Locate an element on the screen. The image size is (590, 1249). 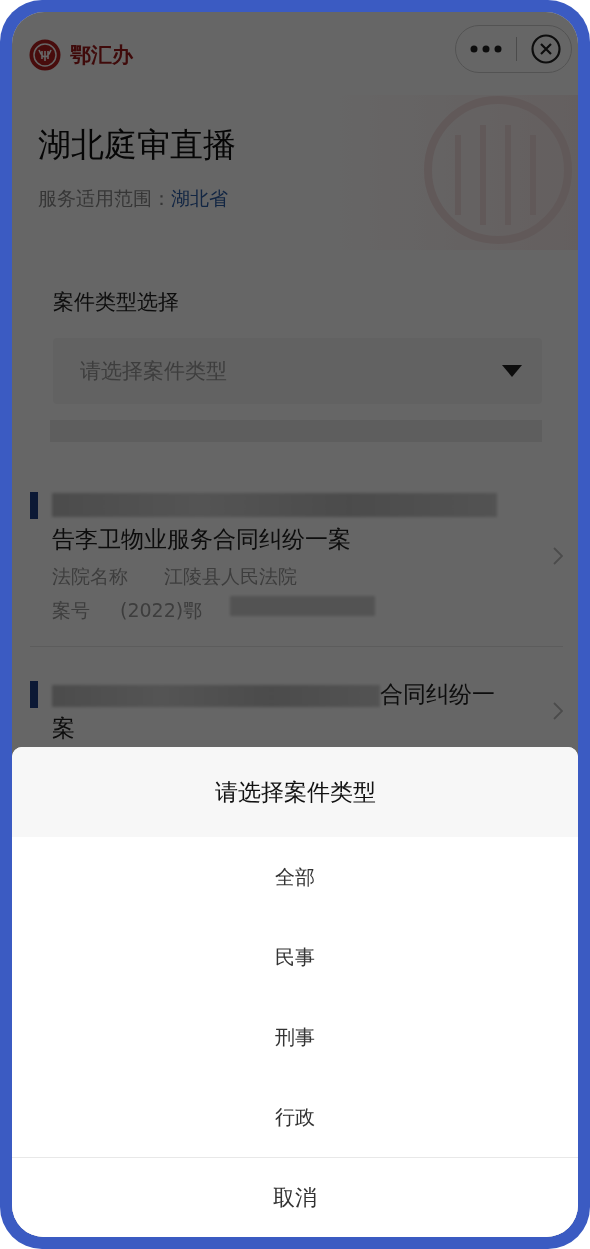
case-title: 合同纠纷一案 is located at coordinates (274, 711).